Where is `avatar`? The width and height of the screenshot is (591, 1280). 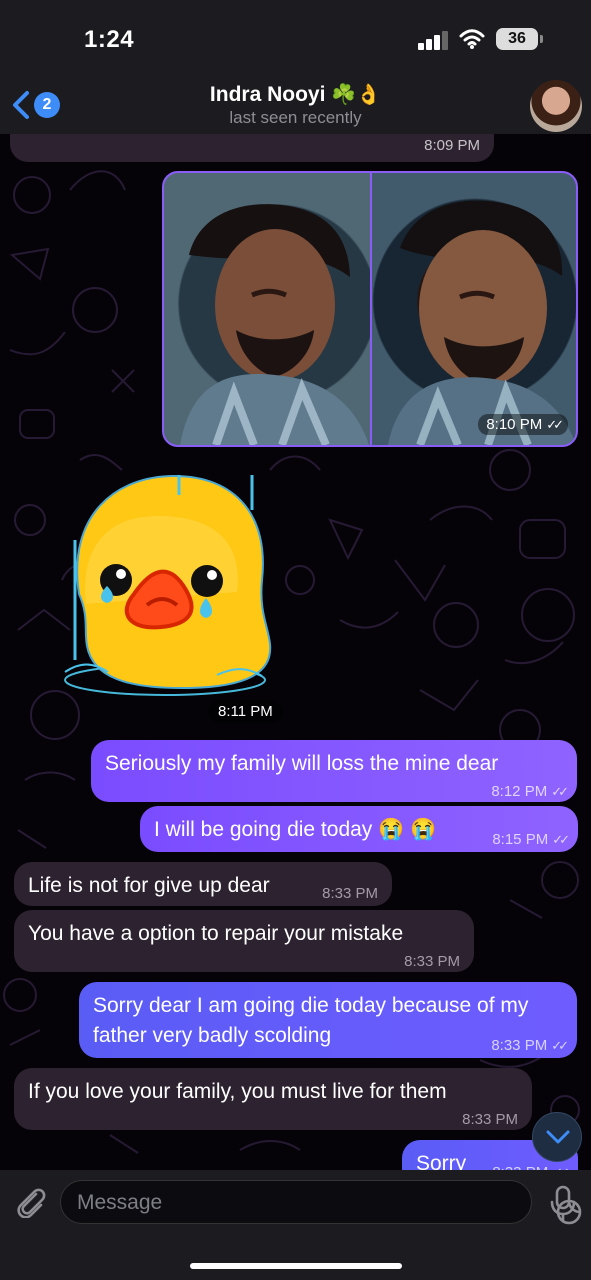
avatar is located at coordinates (556, 106).